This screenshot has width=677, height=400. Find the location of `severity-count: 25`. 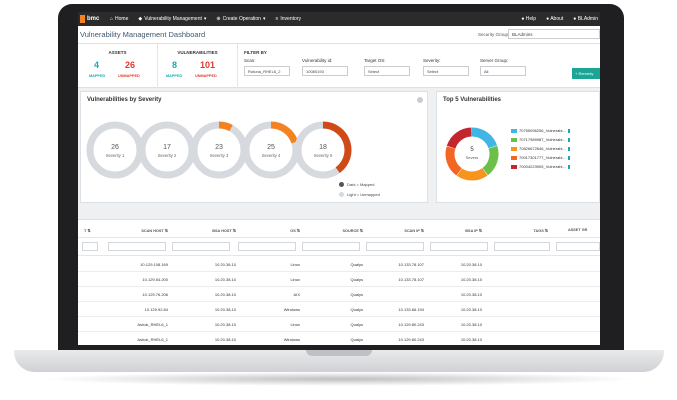

severity-count: 25 is located at coordinates (271, 147).